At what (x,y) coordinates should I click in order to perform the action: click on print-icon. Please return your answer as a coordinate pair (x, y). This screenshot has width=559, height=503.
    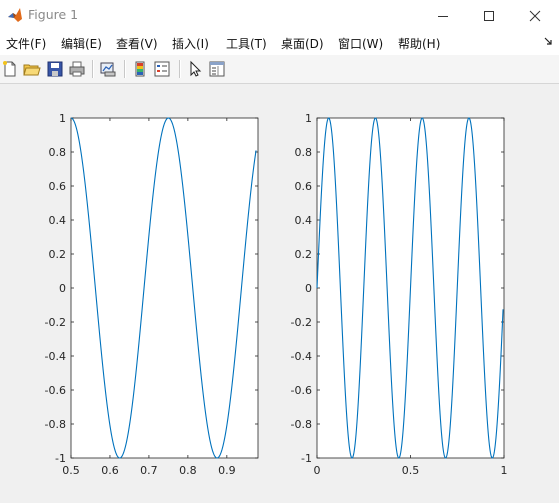
    Looking at the image, I should click on (77, 69).